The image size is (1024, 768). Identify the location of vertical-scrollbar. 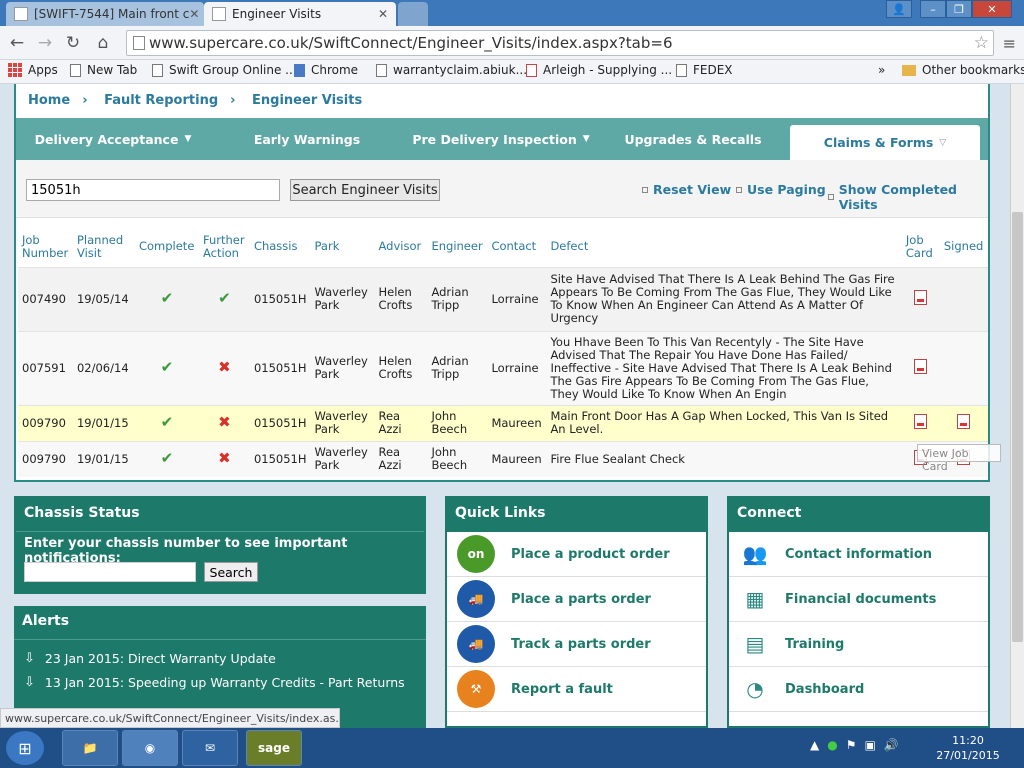
(1017, 406).